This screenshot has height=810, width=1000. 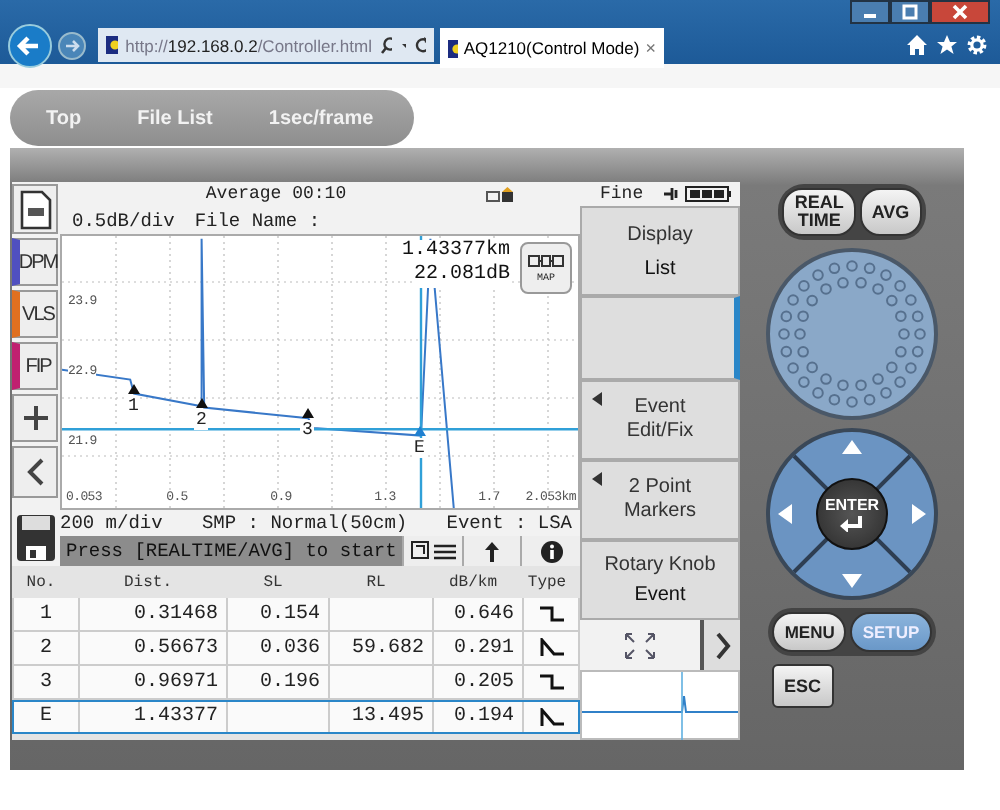 I want to click on return-icon, so click(x=852, y=524).